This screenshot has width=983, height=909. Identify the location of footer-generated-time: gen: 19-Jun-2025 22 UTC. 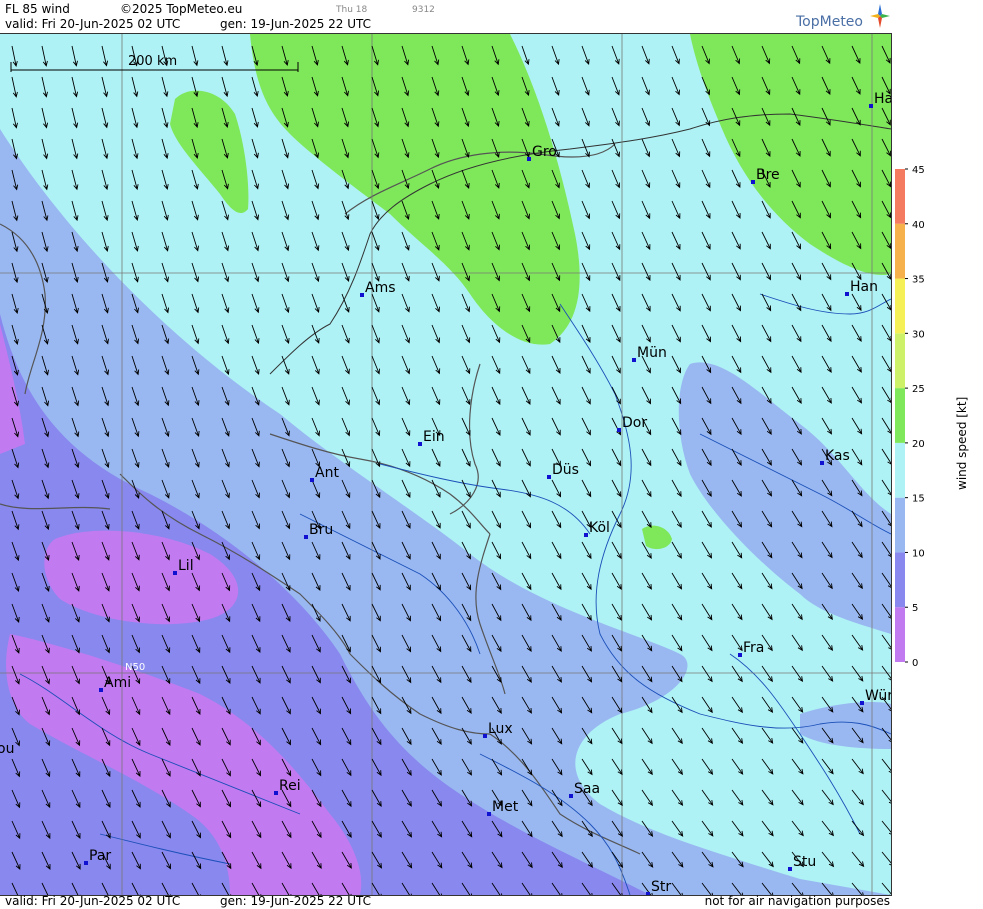
(296, 901).